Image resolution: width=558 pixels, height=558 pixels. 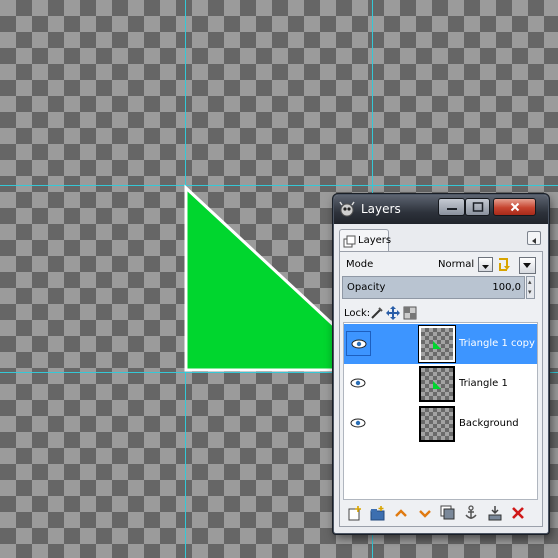 What do you see at coordinates (349, 241) in the screenshot?
I see `layers-icon` at bounding box center [349, 241].